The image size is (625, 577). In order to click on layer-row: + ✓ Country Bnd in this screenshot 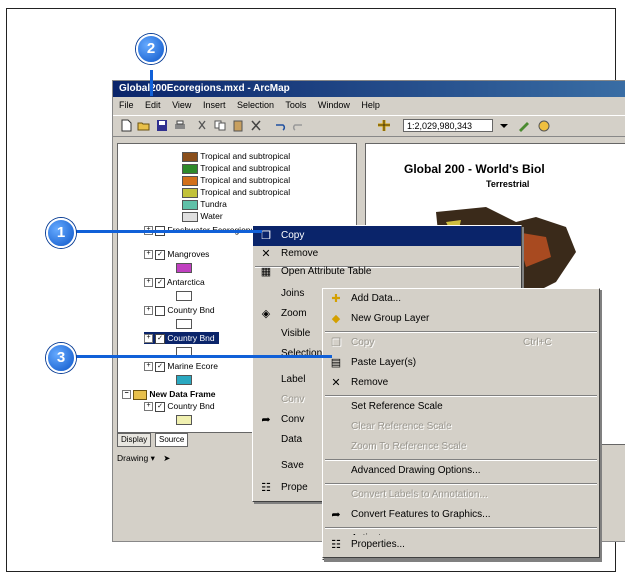, I will do `click(179, 406)`.